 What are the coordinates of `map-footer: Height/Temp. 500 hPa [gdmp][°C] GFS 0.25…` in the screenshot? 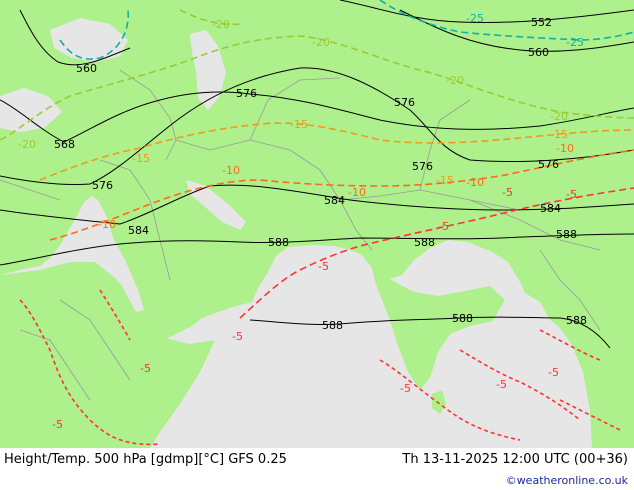 It's located at (317, 469).